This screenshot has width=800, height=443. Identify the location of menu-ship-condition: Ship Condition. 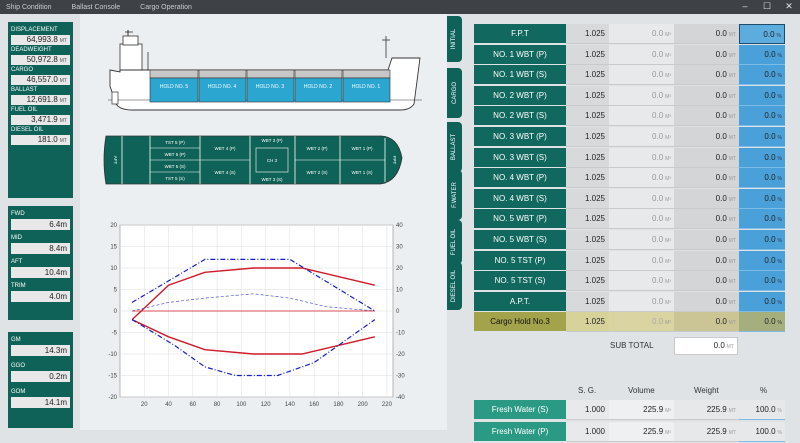
(29, 7).